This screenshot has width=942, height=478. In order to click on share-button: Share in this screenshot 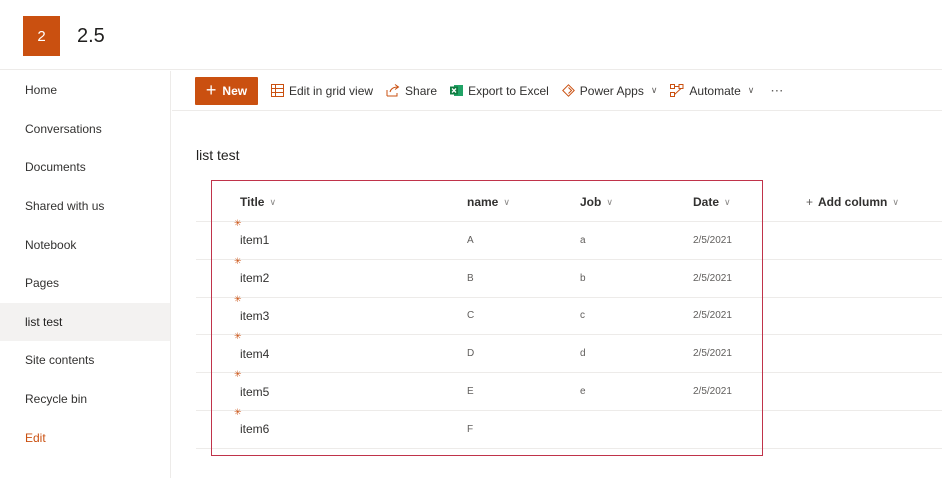, I will do `click(411, 91)`.